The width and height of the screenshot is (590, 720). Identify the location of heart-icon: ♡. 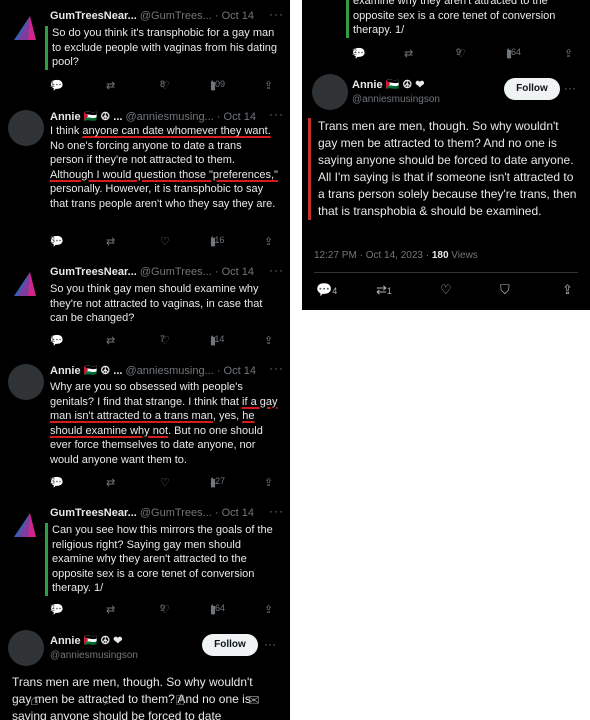
(446, 290).